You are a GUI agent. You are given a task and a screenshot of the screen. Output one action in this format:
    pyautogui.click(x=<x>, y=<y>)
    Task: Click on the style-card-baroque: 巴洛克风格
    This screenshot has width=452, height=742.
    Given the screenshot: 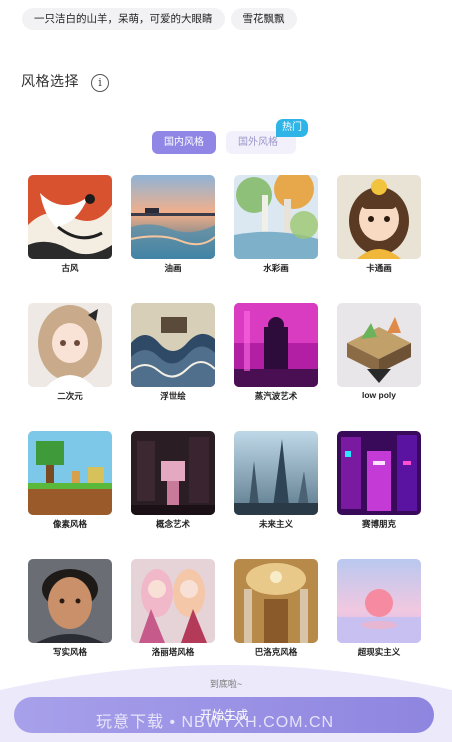 What is the action you would take?
    pyautogui.click(x=276, y=608)
    